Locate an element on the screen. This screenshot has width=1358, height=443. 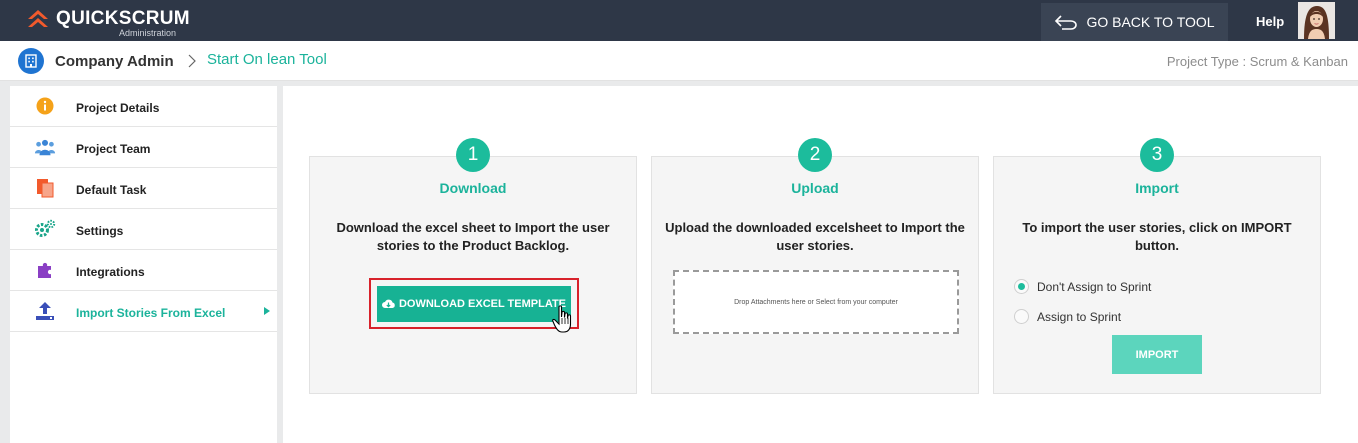
sidebar-item-label: Integrations is located at coordinates (110, 272).